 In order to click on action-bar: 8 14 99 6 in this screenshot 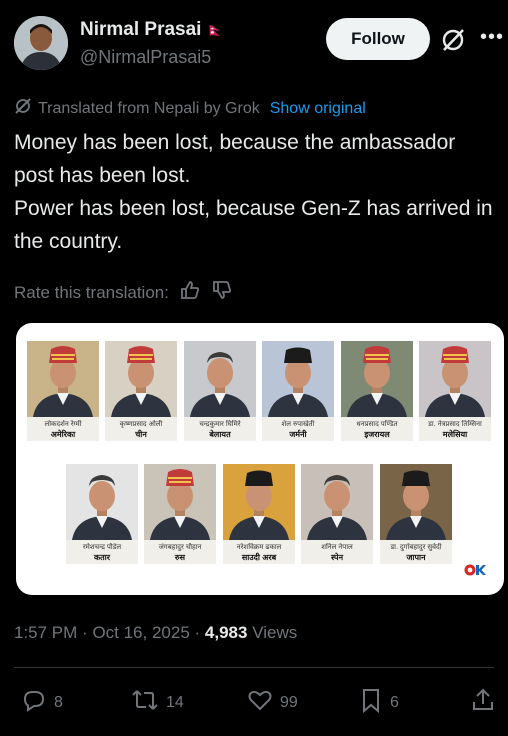, I will do `click(254, 701)`.